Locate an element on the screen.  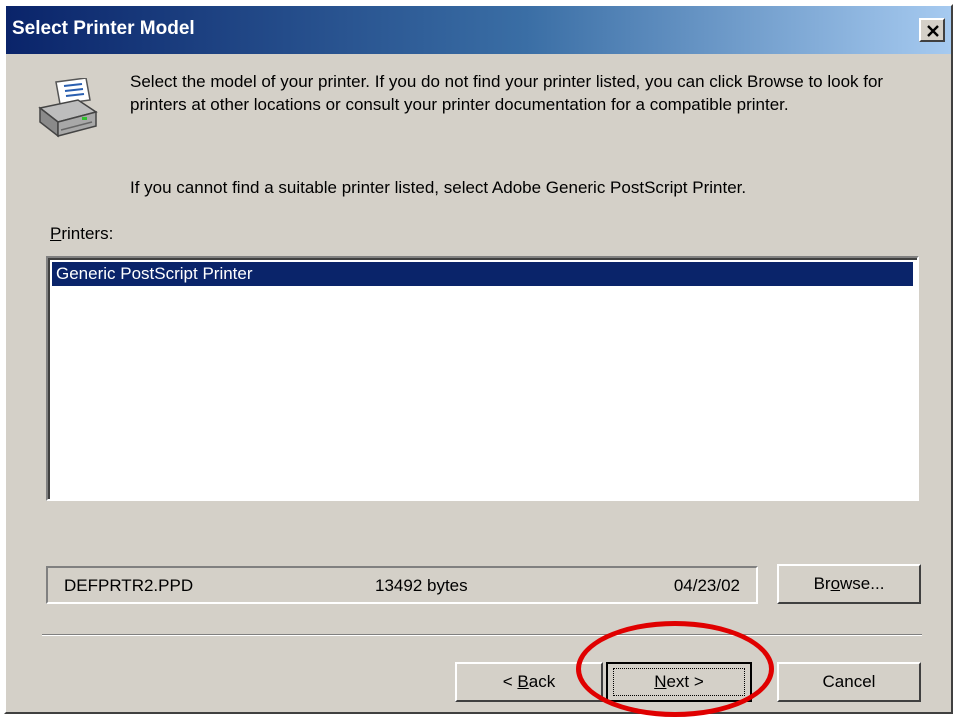
highlight-circle-annotation is located at coordinates (675, 669).